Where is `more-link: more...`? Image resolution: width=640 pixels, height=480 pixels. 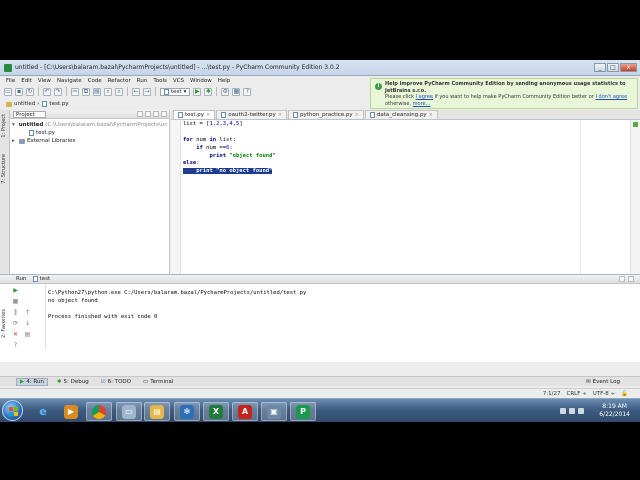
more-link: more... is located at coordinates (422, 104).